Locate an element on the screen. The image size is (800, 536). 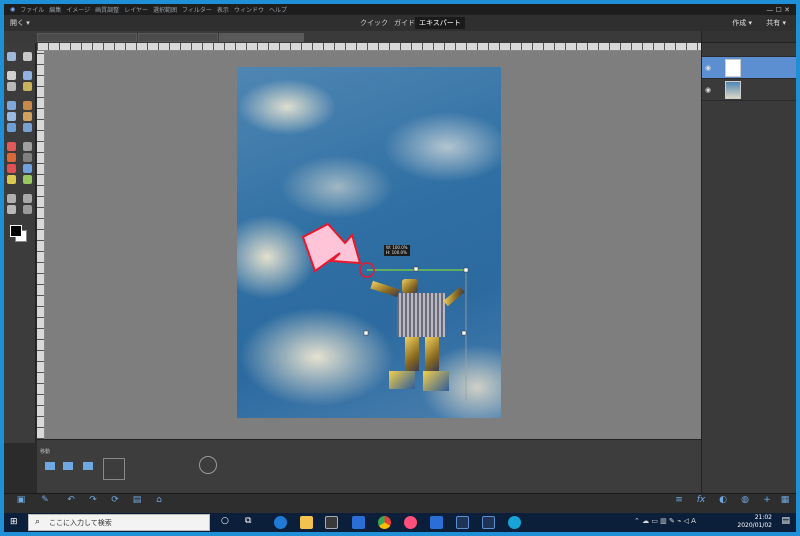
styles-button: ◍ is located at coordinates (745, 504).